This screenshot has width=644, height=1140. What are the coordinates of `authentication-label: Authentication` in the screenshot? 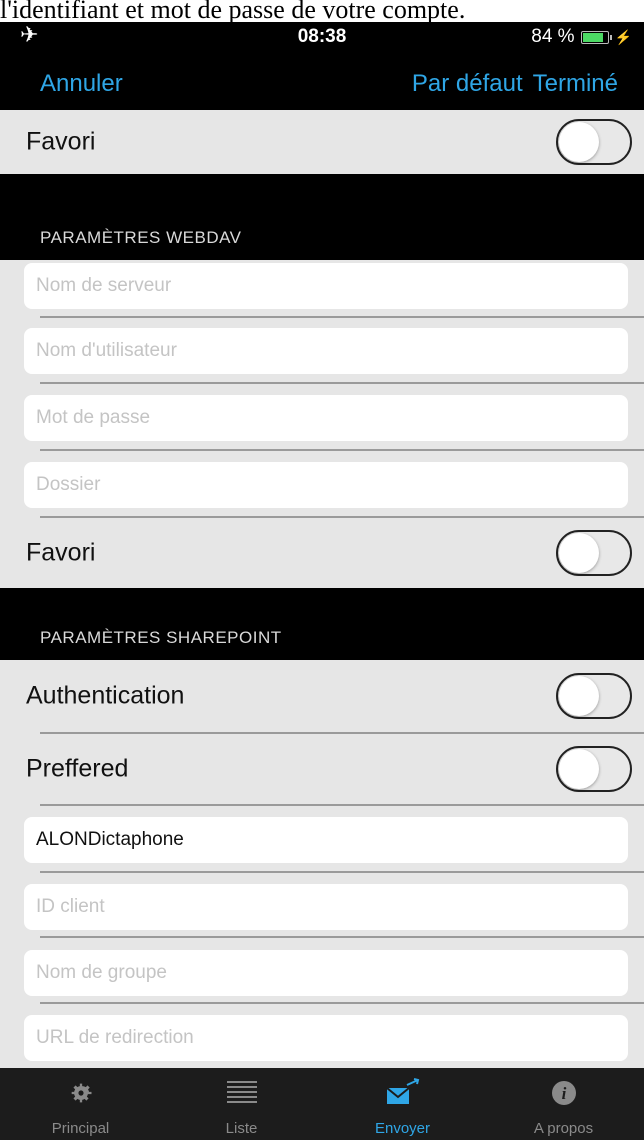 It's located at (105, 695).